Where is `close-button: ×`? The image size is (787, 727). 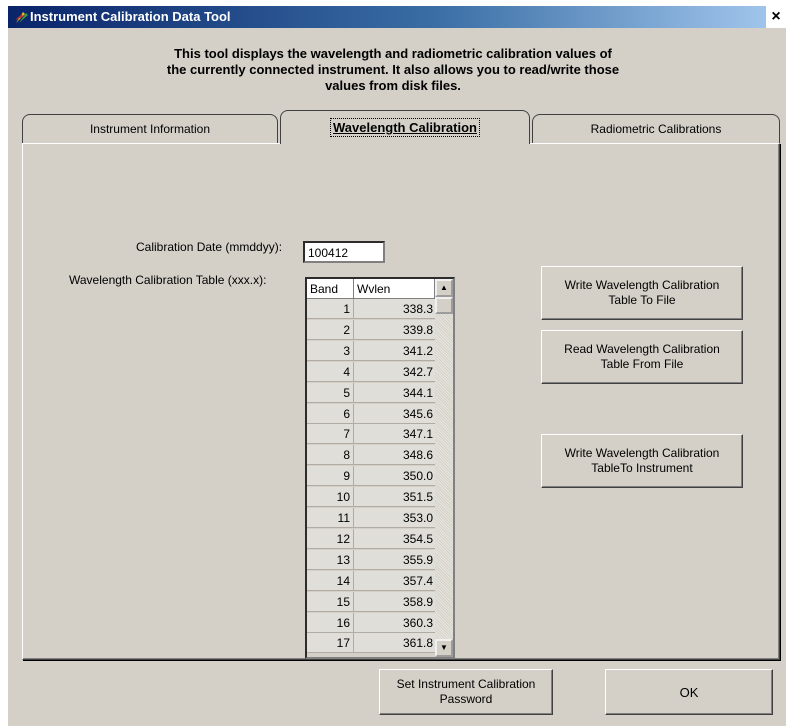 close-button: × is located at coordinates (776, 17).